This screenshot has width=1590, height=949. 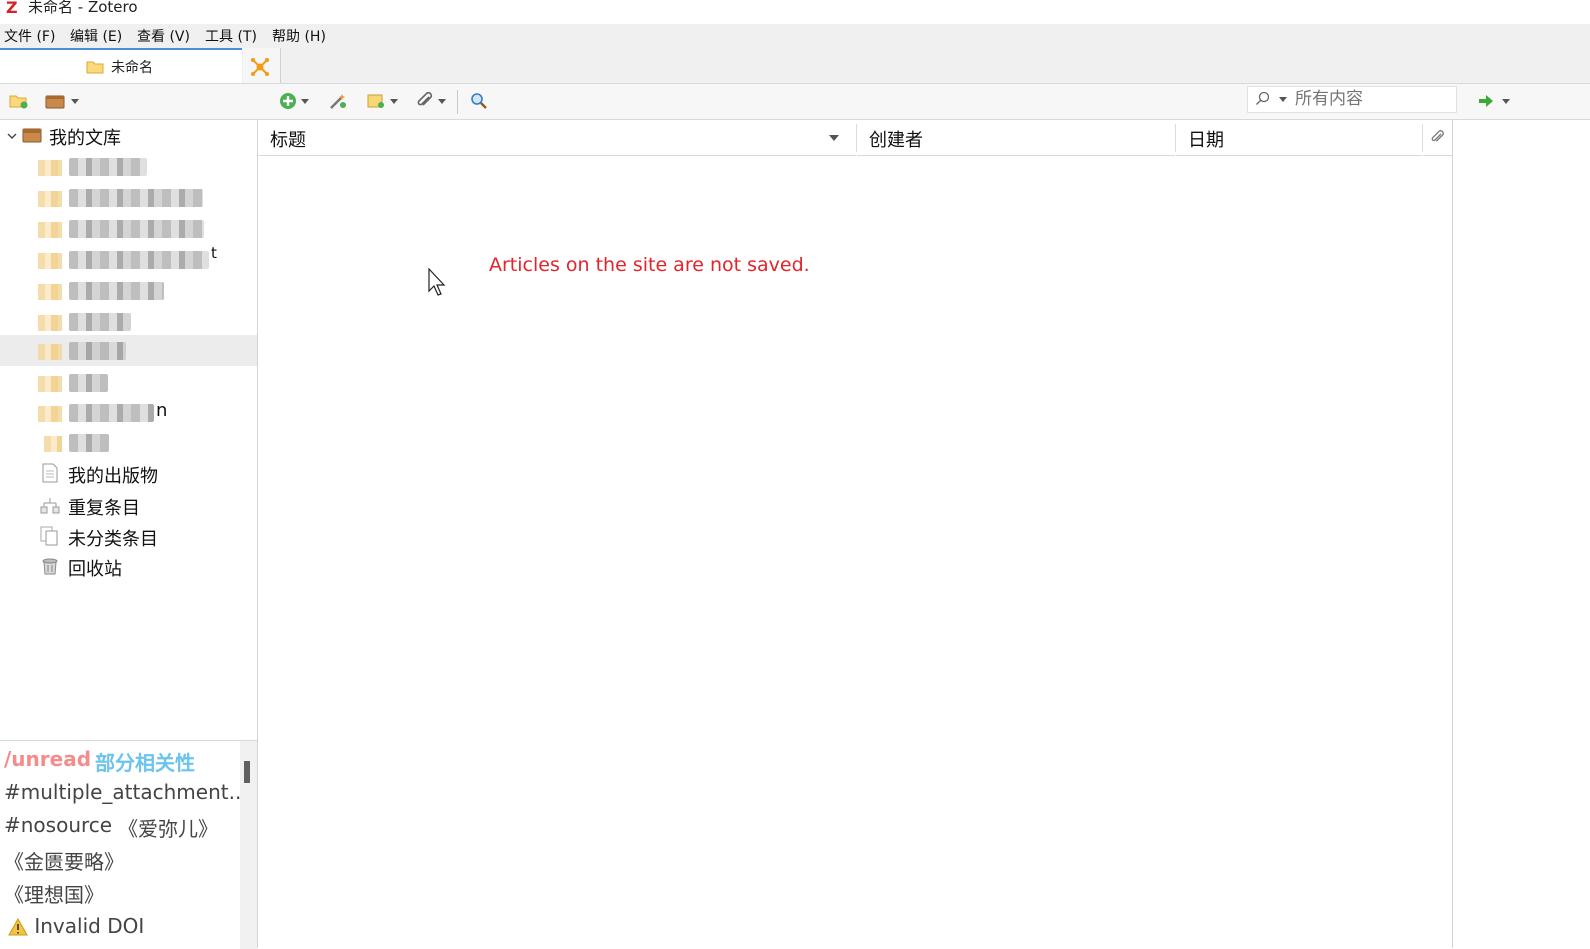 I want to click on library-box-icon, so click(x=55, y=102).